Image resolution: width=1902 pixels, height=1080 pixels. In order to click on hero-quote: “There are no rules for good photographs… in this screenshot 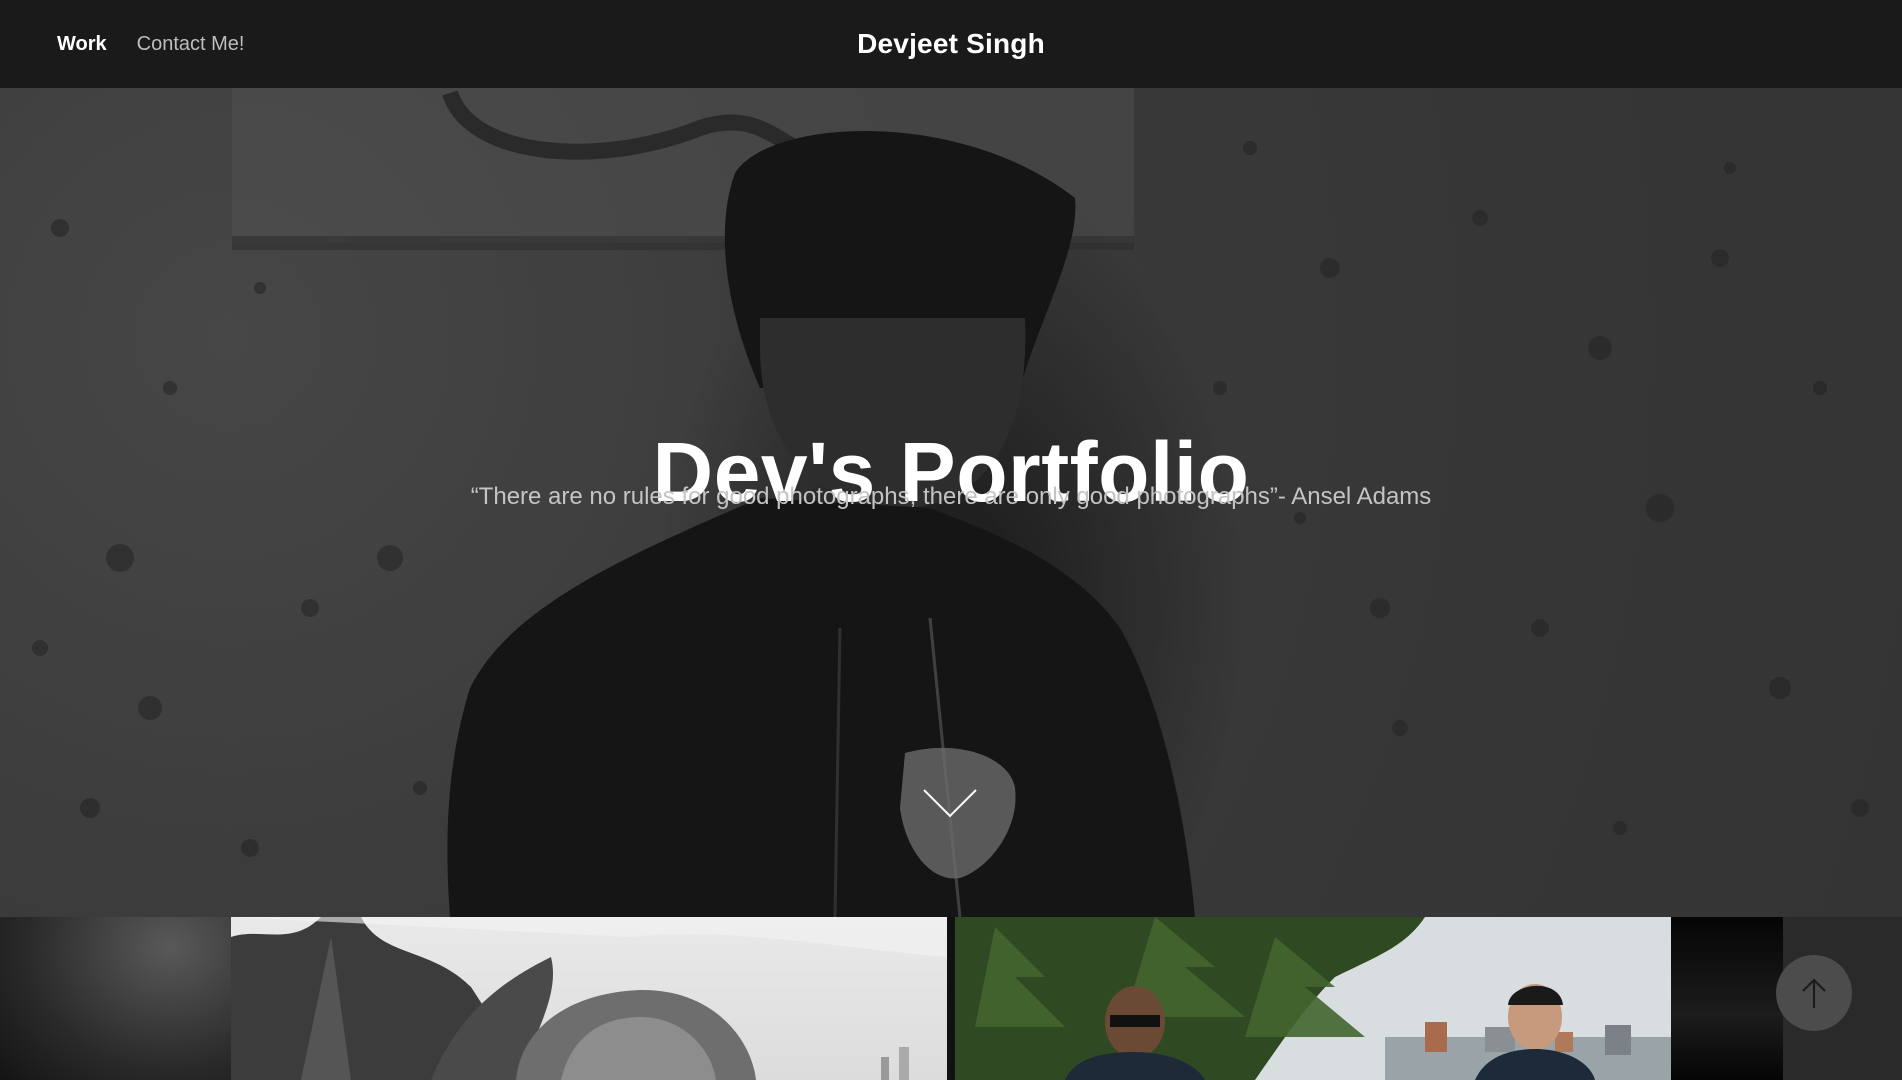, I will do `click(951, 496)`.